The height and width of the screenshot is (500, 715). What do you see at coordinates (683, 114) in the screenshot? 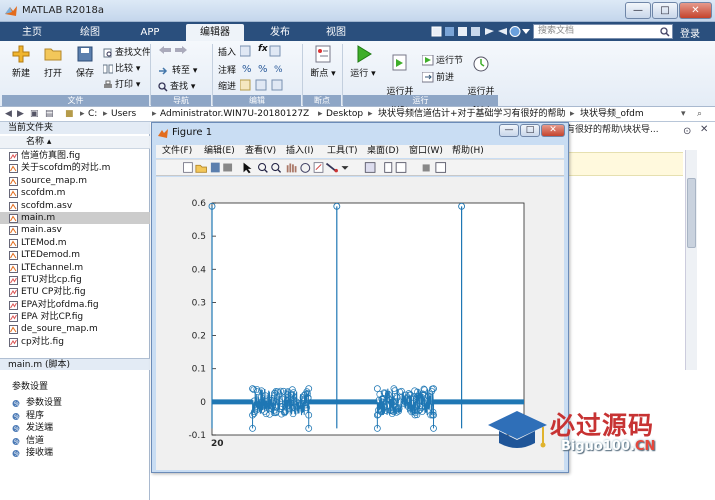
I see `address-dropdown-icon: ▾` at bounding box center [683, 114].